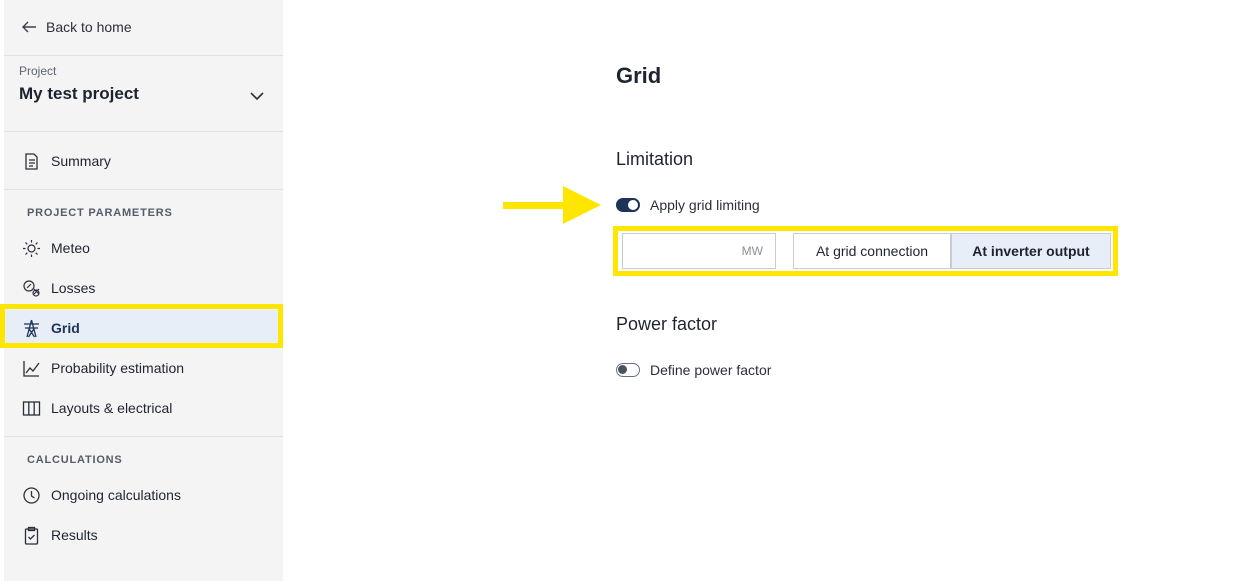 The width and height of the screenshot is (1246, 581). I want to click on sidebar-item-label: Losses, so click(73, 288).